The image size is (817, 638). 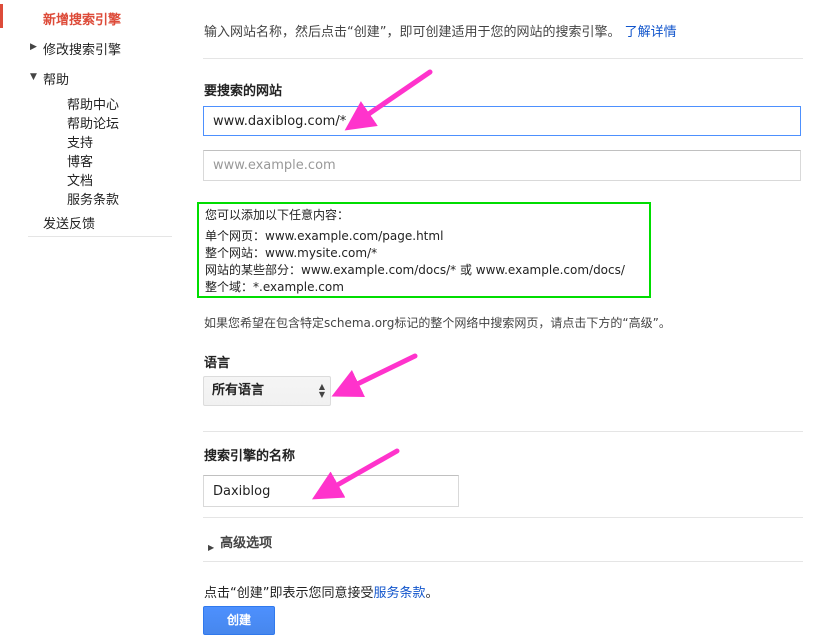 I want to click on learn-more-link: 了解详情, so click(x=651, y=32).